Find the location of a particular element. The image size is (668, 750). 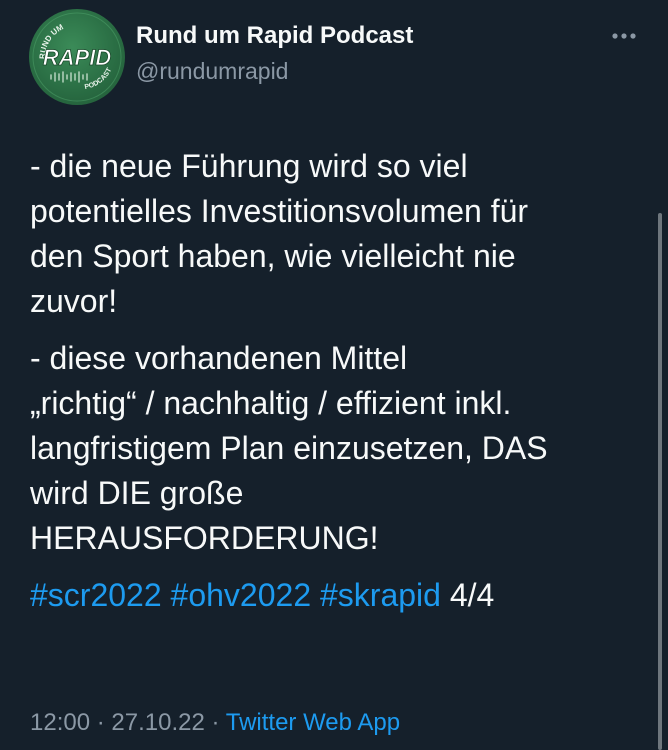

rapid-logo-icon: RUND UM RAPID PODCAST is located at coordinates (77, 57).